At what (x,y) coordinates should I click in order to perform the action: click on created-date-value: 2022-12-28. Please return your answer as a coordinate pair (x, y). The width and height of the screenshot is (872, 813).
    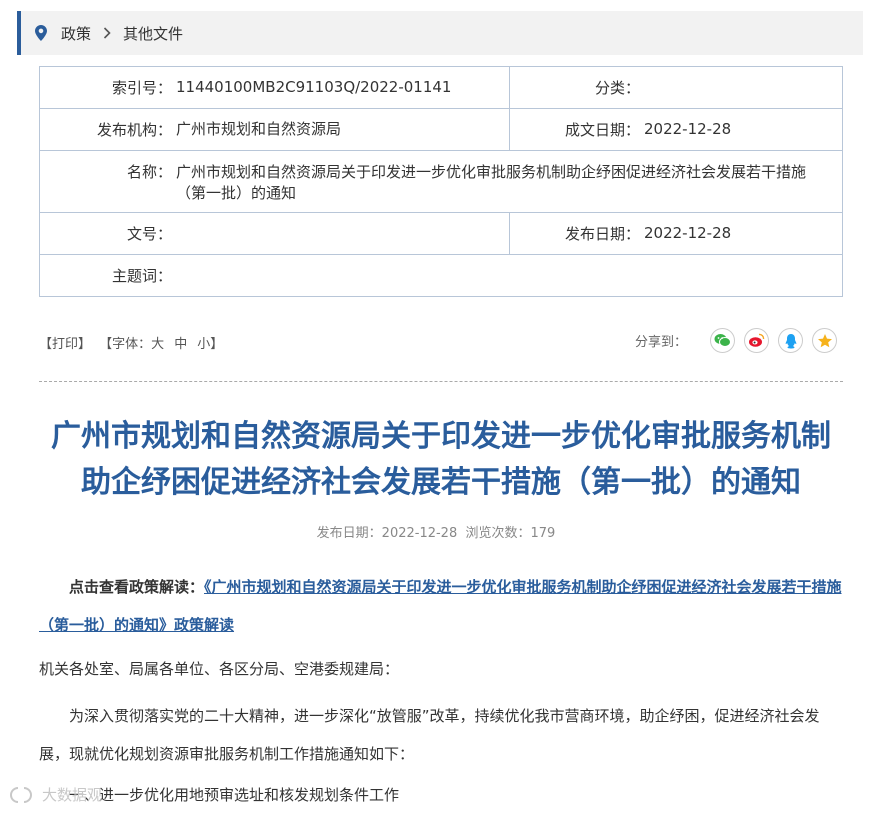
    Looking at the image, I should click on (688, 129).